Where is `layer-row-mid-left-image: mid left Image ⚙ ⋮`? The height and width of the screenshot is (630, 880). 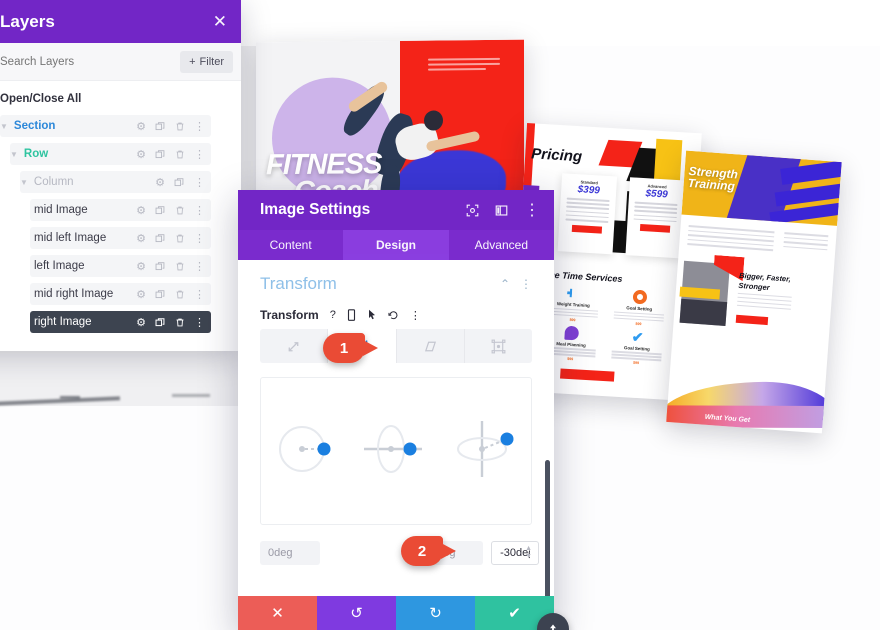
layer-row-mid-left-image: mid left Image ⚙ ⋮ is located at coordinates (120, 238).